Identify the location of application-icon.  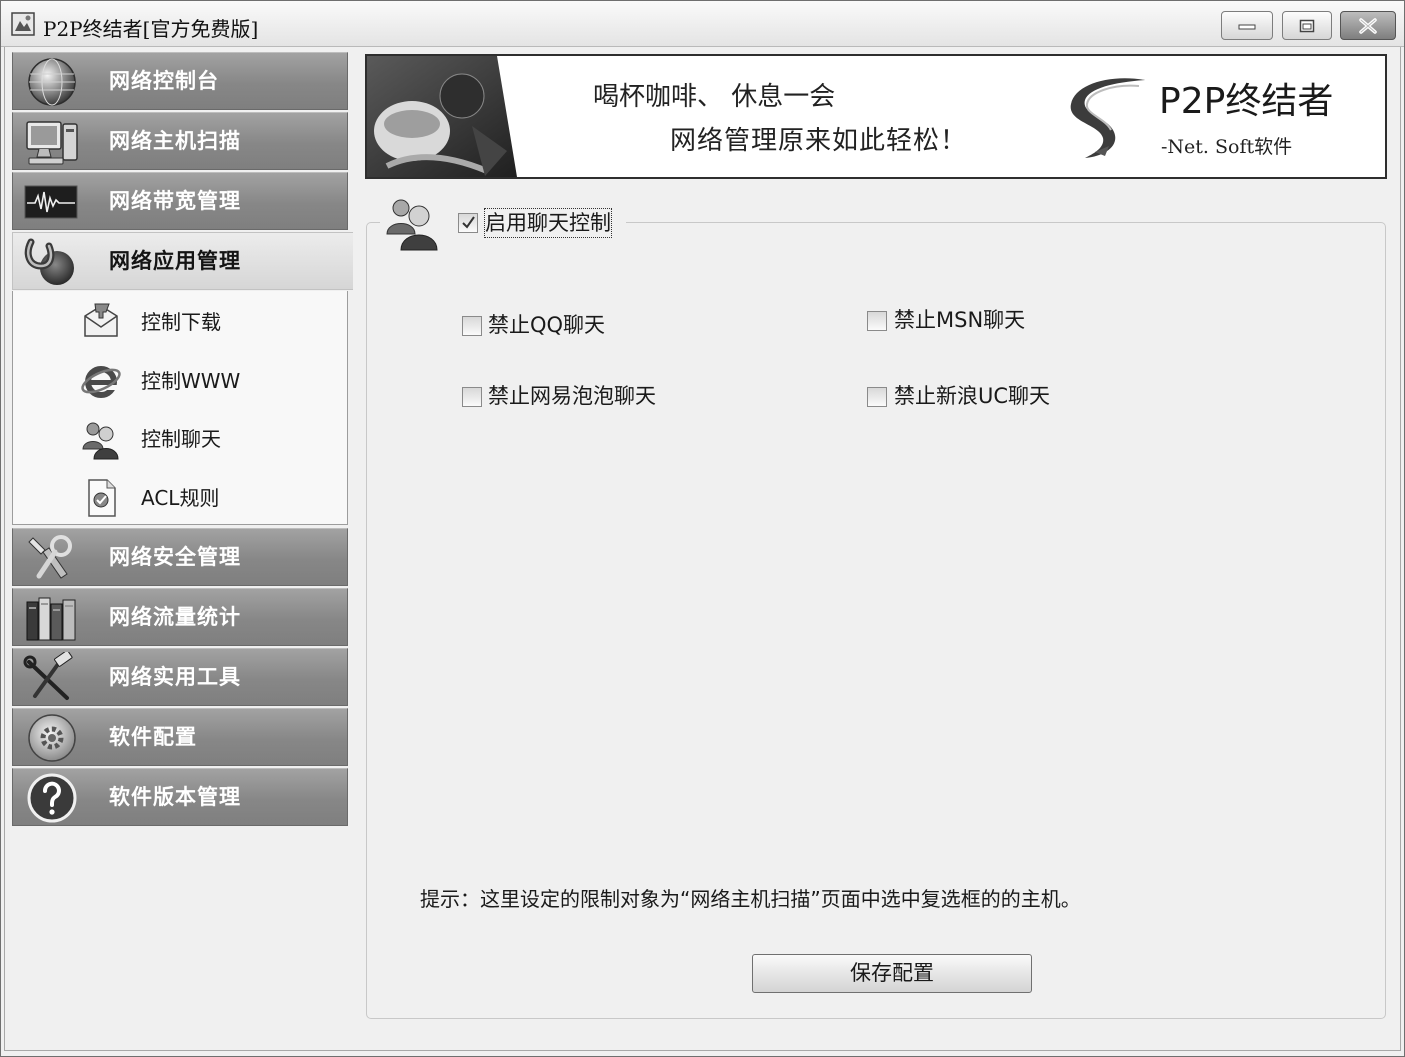
(49, 261).